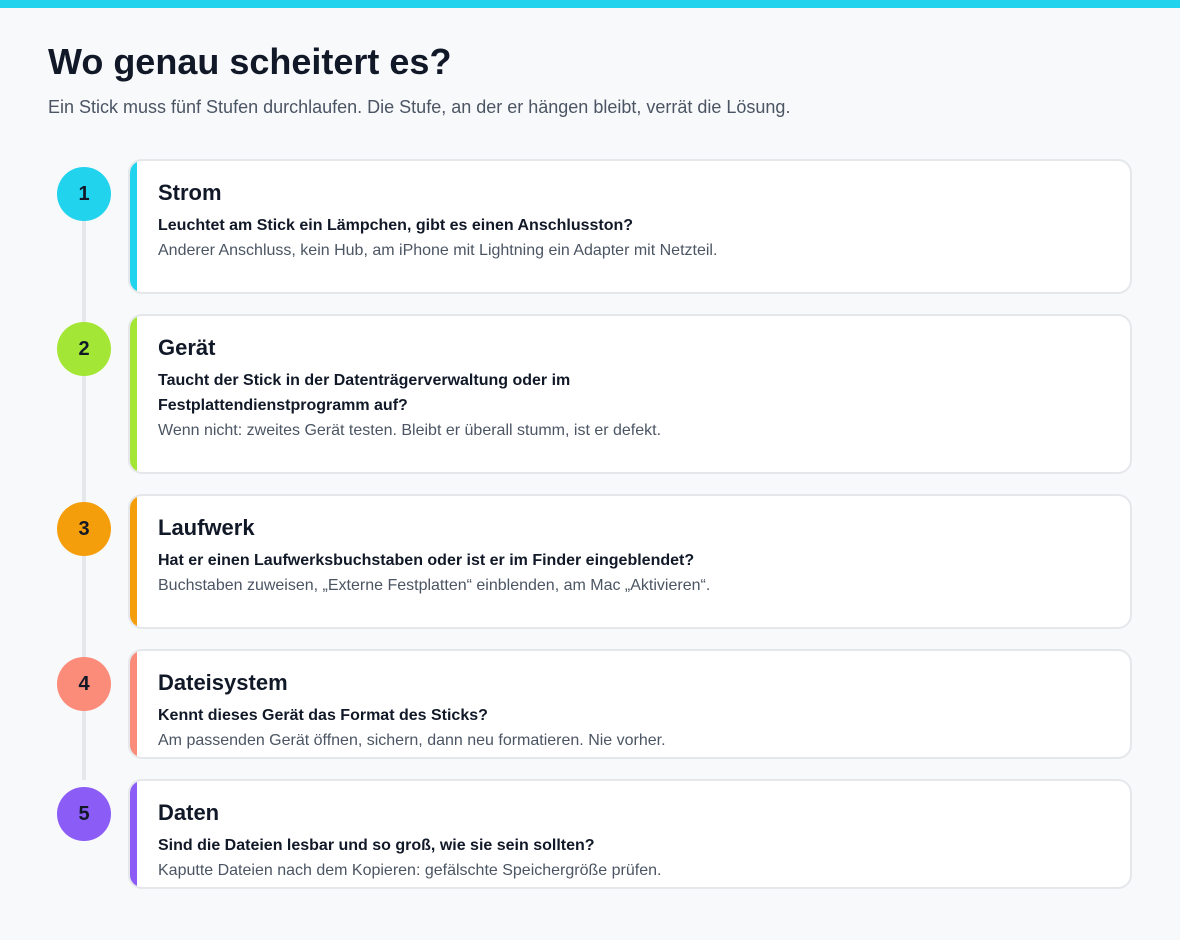 This screenshot has width=1180, height=940. I want to click on step-number-badge: 4, so click(84, 684).